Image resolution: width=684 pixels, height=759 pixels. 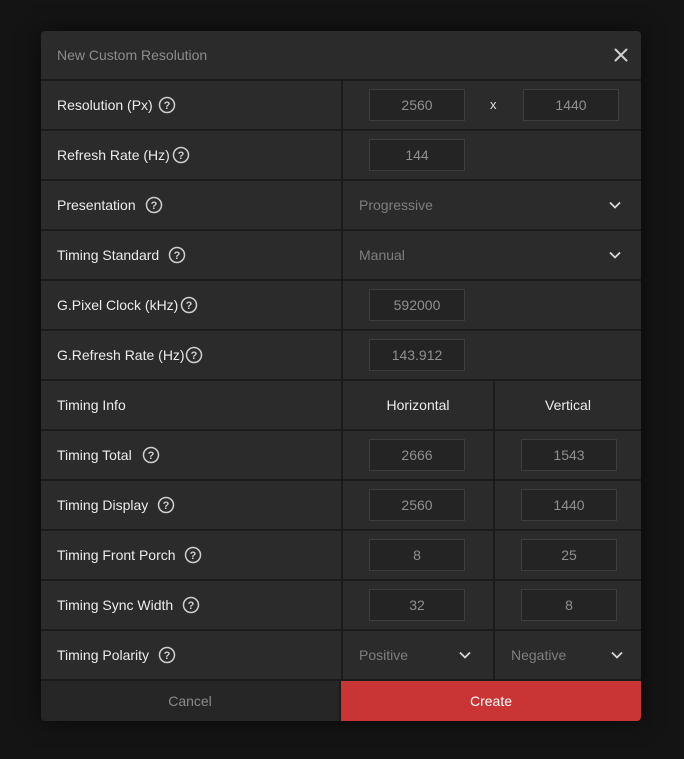 What do you see at coordinates (568, 655) in the screenshot?
I see `polarity-vertical-select: Negative` at bounding box center [568, 655].